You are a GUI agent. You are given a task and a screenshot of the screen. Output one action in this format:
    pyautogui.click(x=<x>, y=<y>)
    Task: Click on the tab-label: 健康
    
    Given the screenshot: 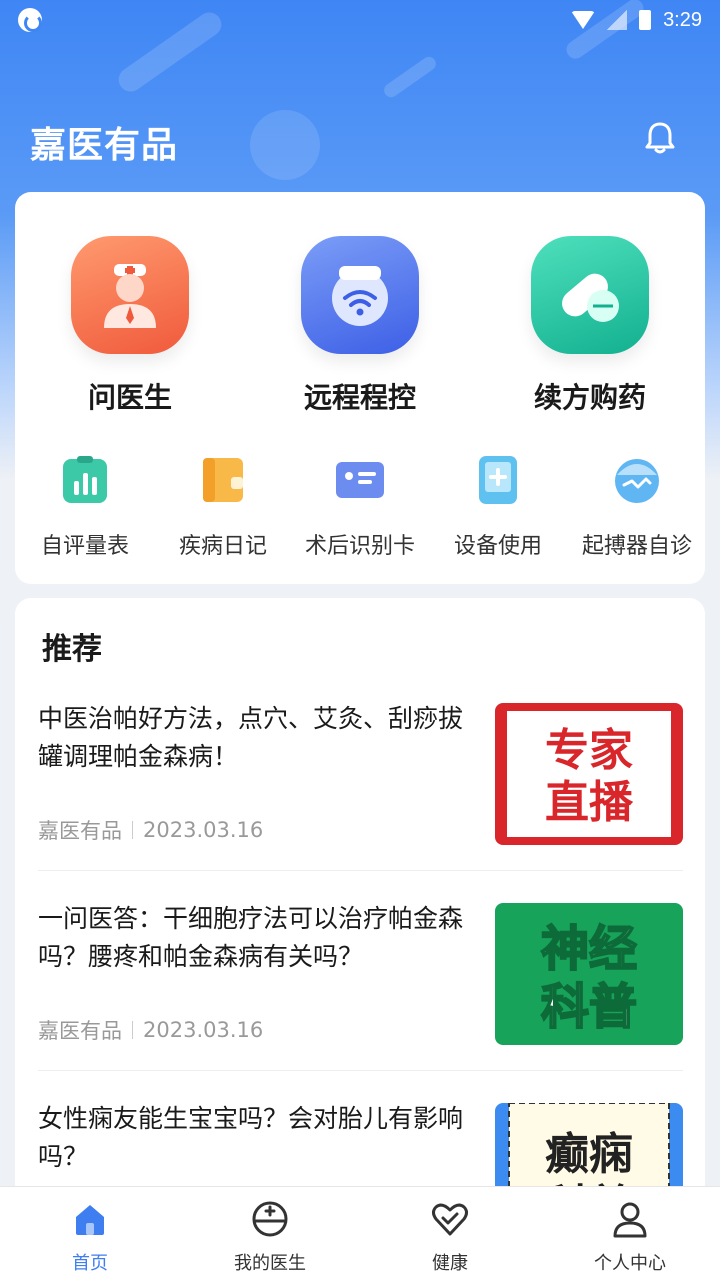 What is the action you would take?
    pyautogui.click(x=450, y=1263)
    